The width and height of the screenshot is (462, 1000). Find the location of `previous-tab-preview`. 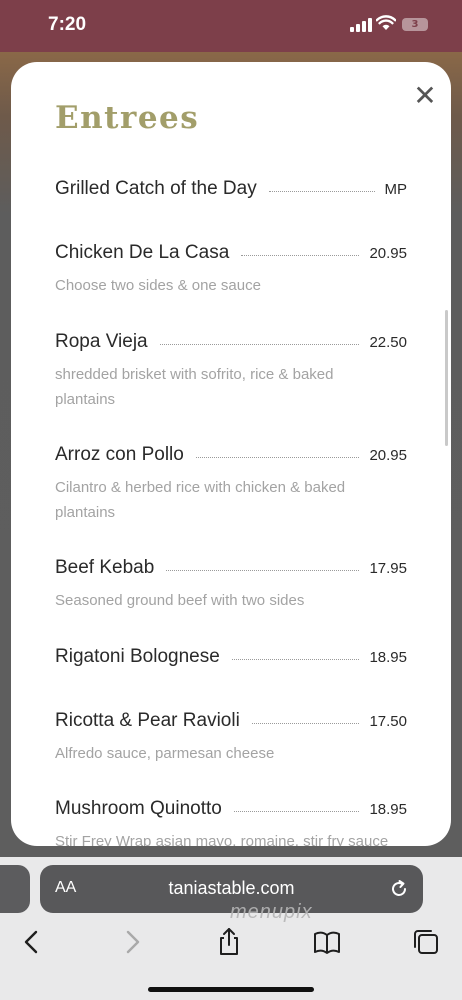

previous-tab-preview is located at coordinates (15, 889).